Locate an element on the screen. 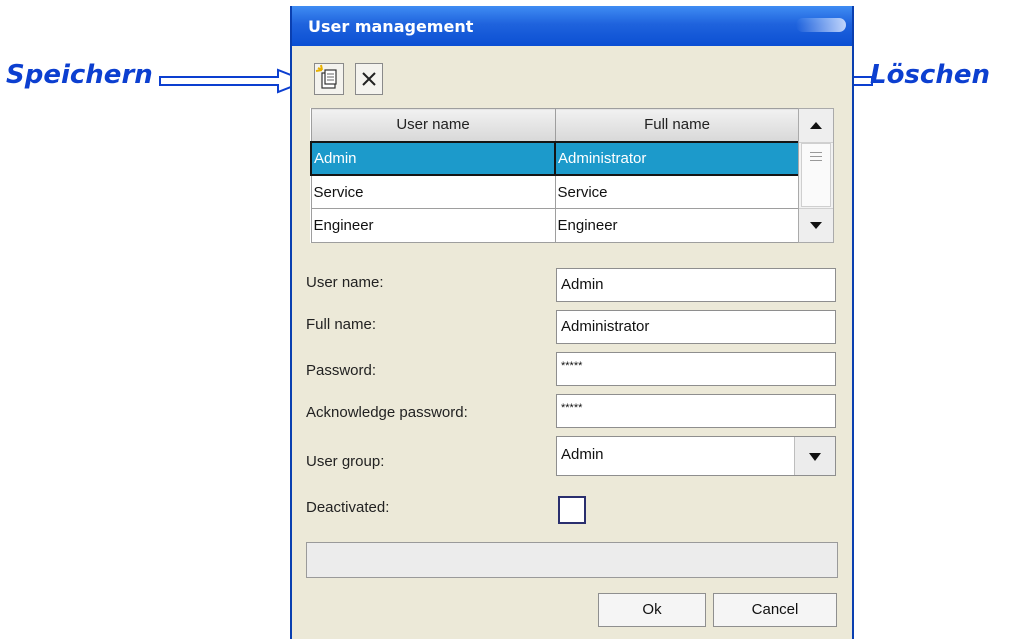 Image resolution: width=1033 pixels, height=639 pixels. loeschen-annotation: Löschen is located at coordinates (930, 75).